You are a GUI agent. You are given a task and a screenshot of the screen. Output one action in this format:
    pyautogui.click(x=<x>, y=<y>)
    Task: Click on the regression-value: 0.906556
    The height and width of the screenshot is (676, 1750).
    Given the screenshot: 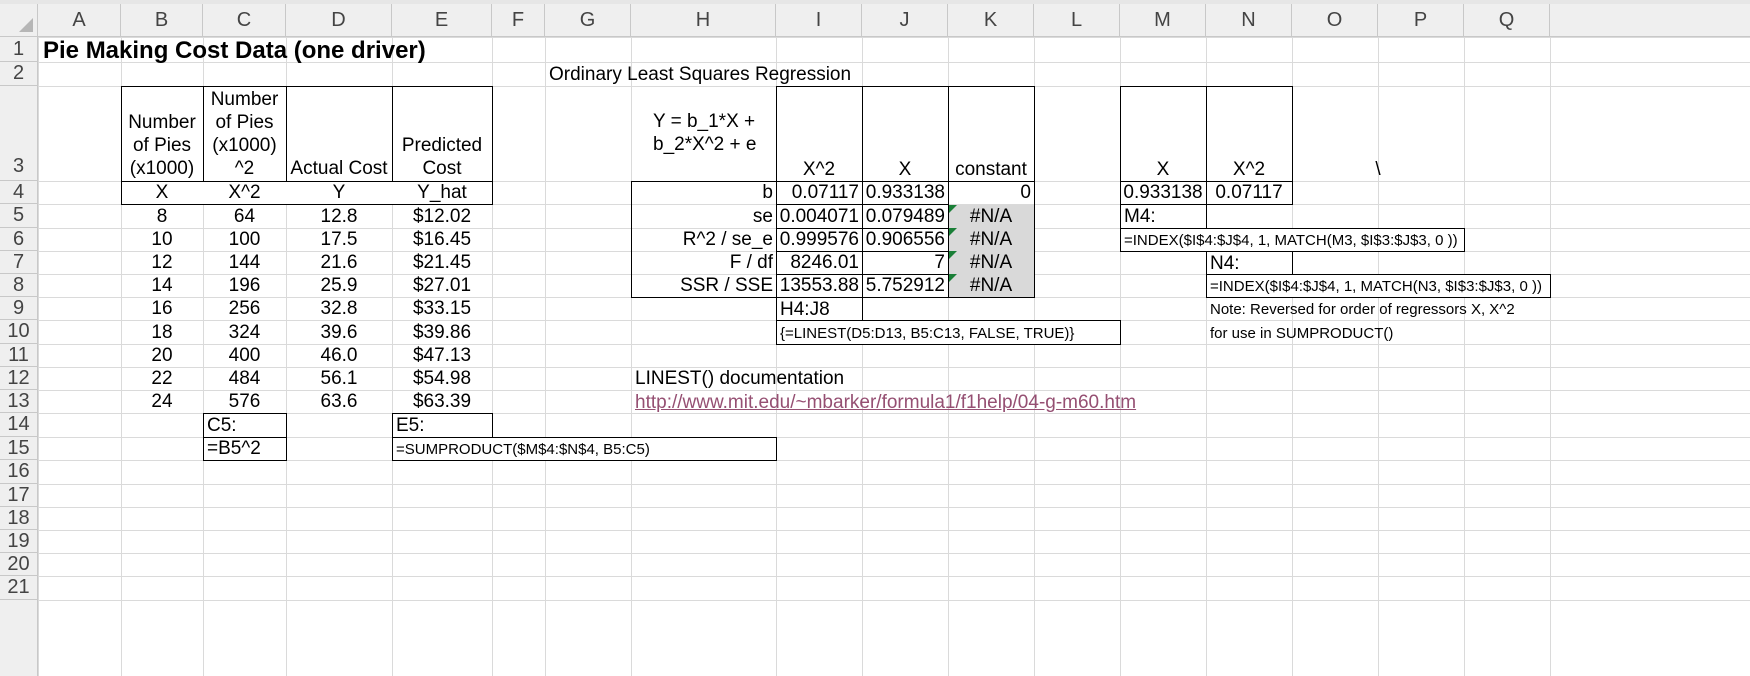 What is the action you would take?
    pyautogui.click(x=905, y=239)
    